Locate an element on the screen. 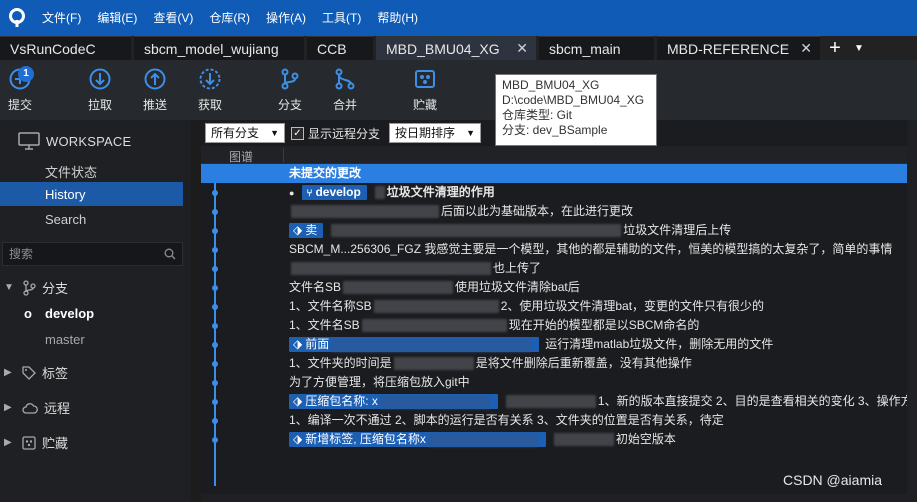 This screenshot has width=917, height=502. tab-sbcm-main: sbcm_main is located at coordinates (596, 48).